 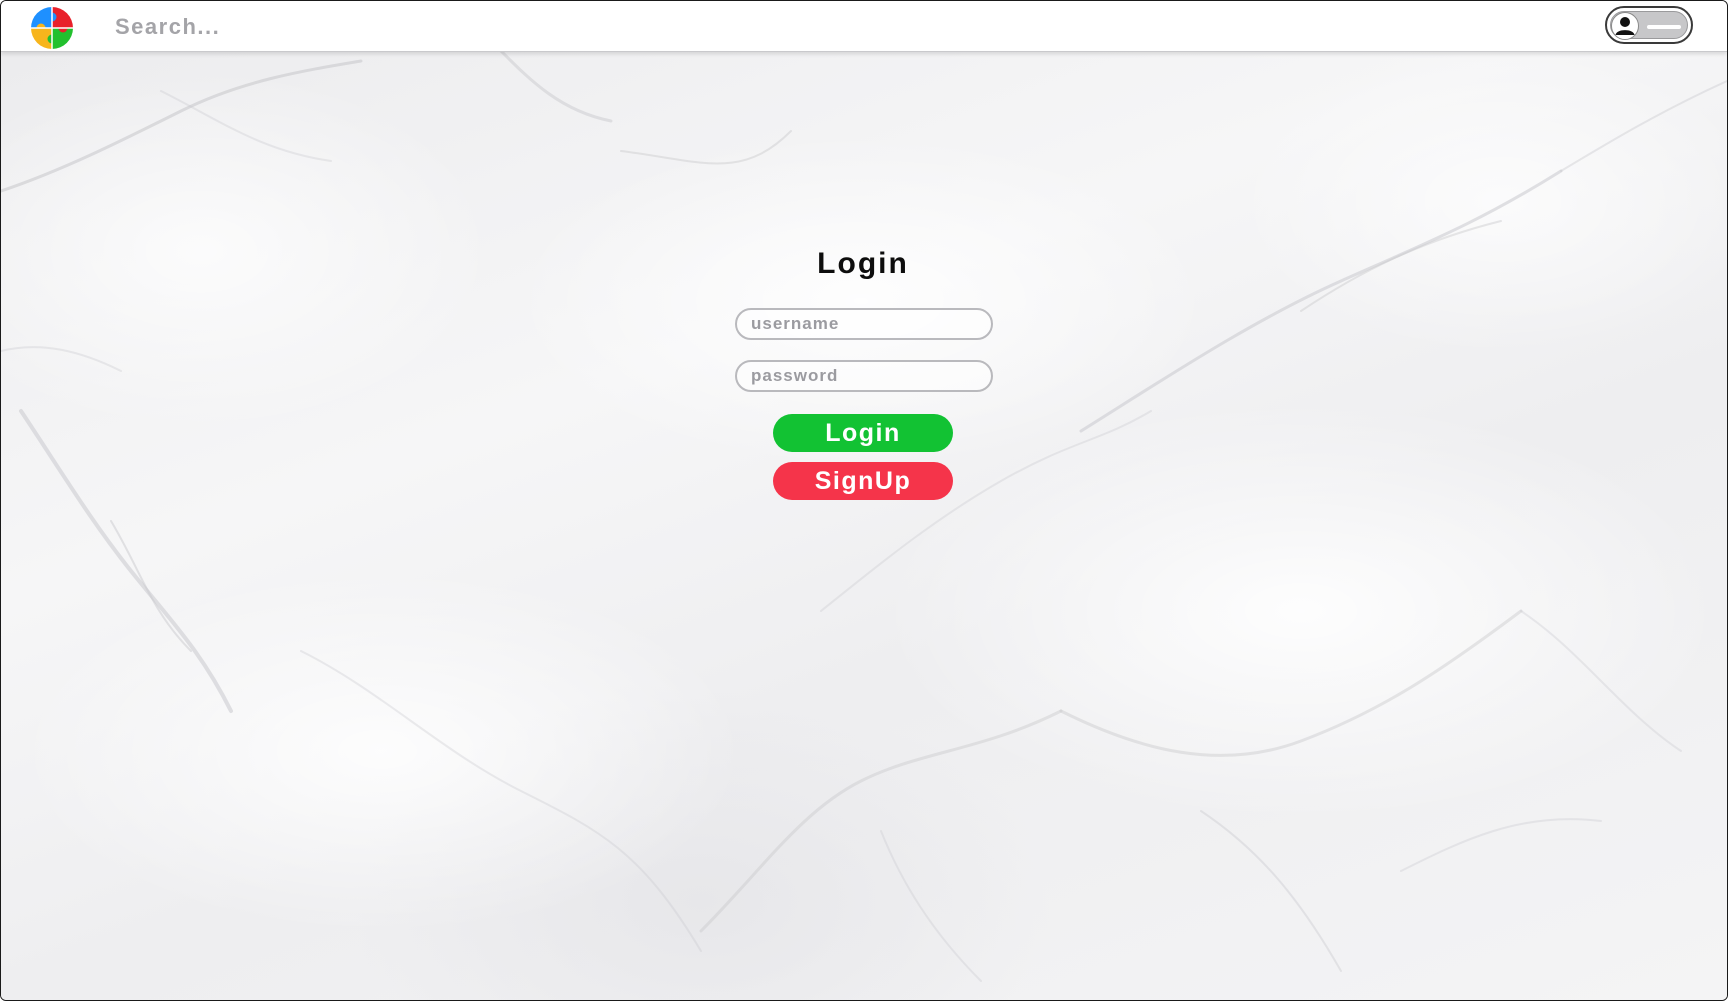 What do you see at coordinates (864, 324) in the screenshot?
I see `username-input` at bounding box center [864, 324].